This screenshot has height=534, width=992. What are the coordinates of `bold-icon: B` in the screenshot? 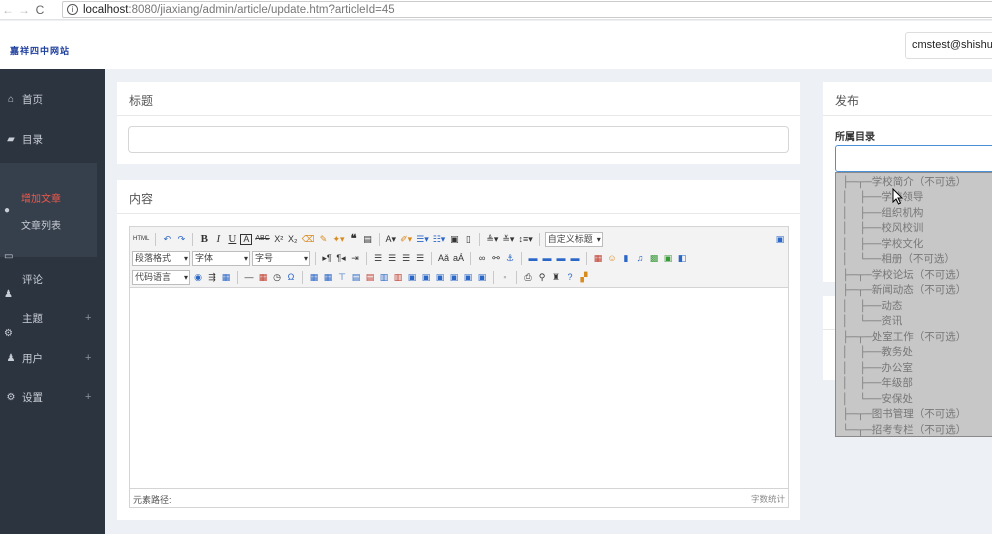 It's located at (204, 239).